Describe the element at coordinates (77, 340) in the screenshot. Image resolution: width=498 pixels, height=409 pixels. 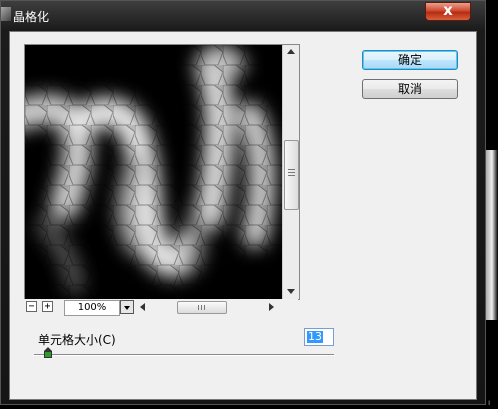
I see `cell-size-label: 单元格大小(C)` at that location.